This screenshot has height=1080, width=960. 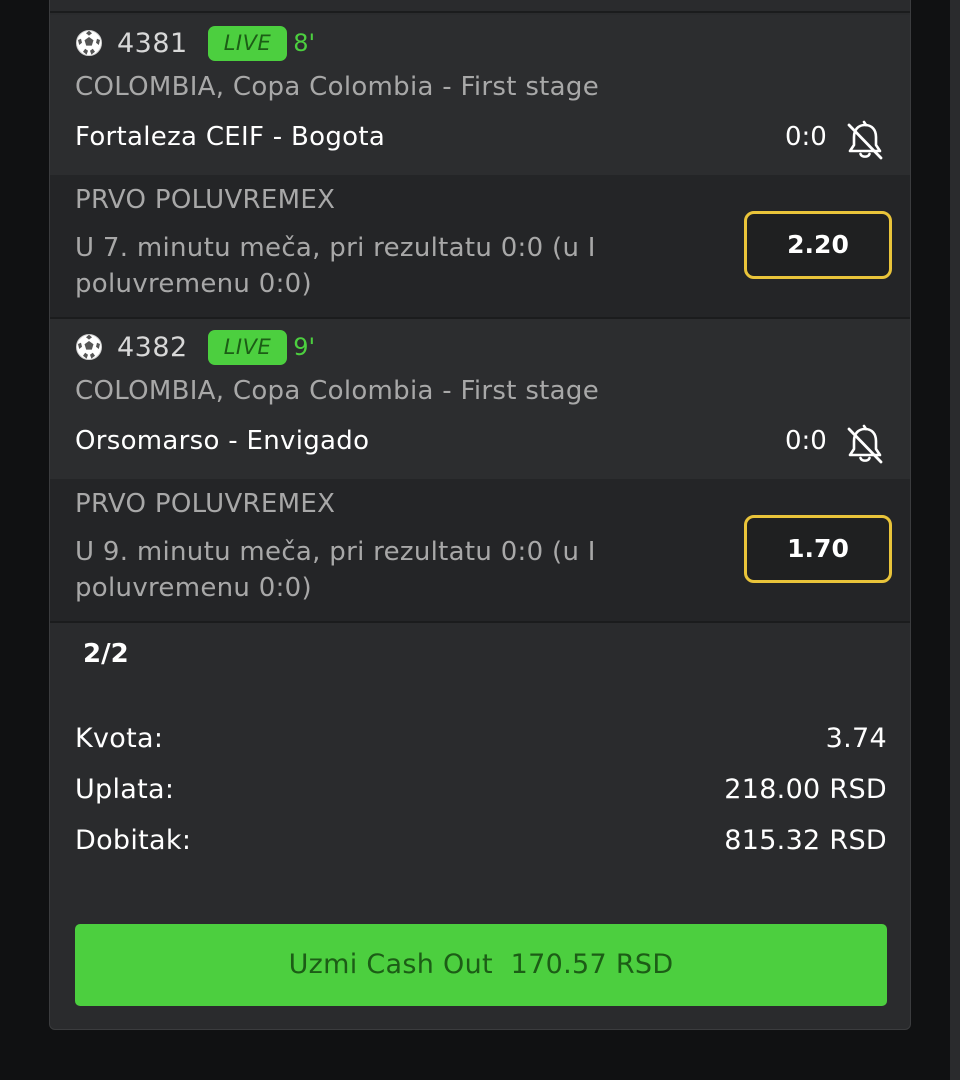 What do you see at coordinates (818, 245) in the screenshot?
I see `odd-button: 2.20` at bounding box center [818, 245].